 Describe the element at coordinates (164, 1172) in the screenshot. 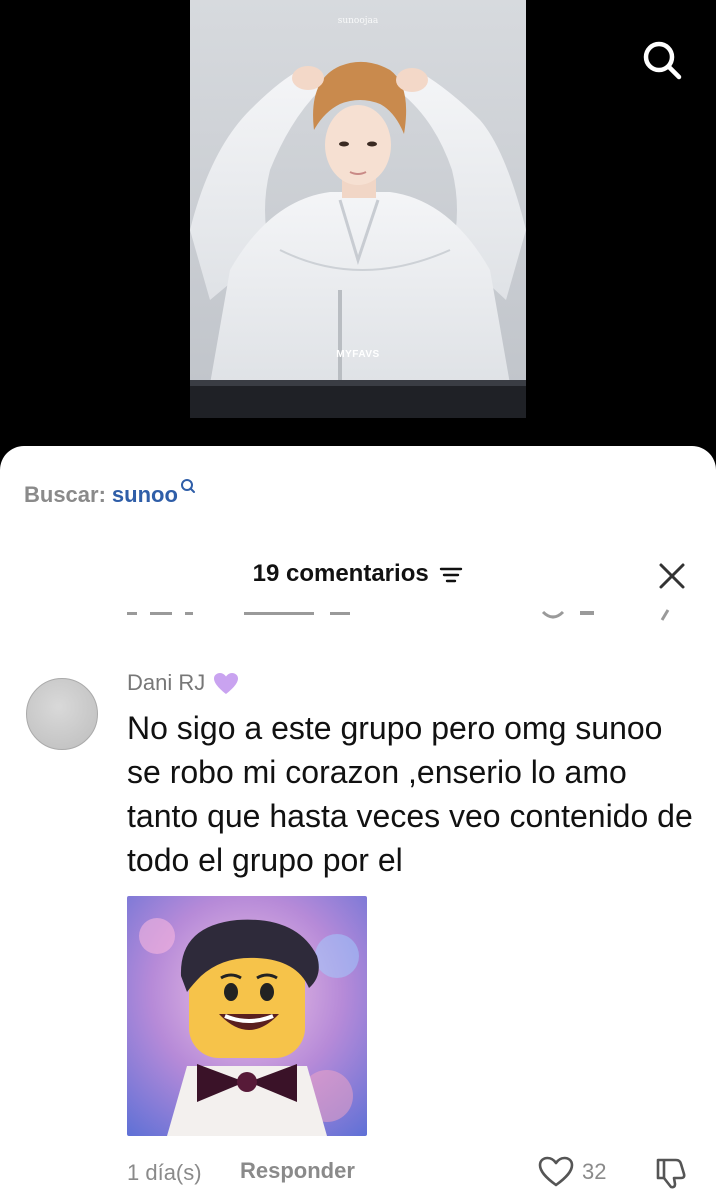

I see `comment-timestamp: 1 día(s)` at that location.